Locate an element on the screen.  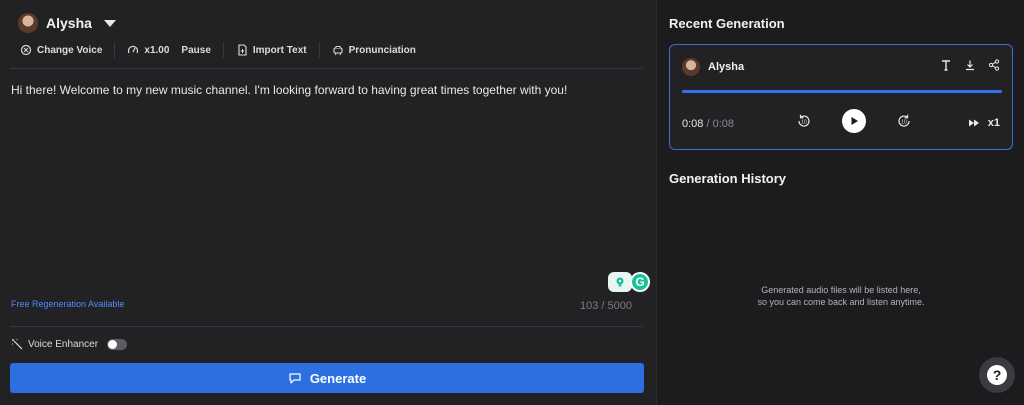
speed-gauge-icon is located at coordinates (133, 50).